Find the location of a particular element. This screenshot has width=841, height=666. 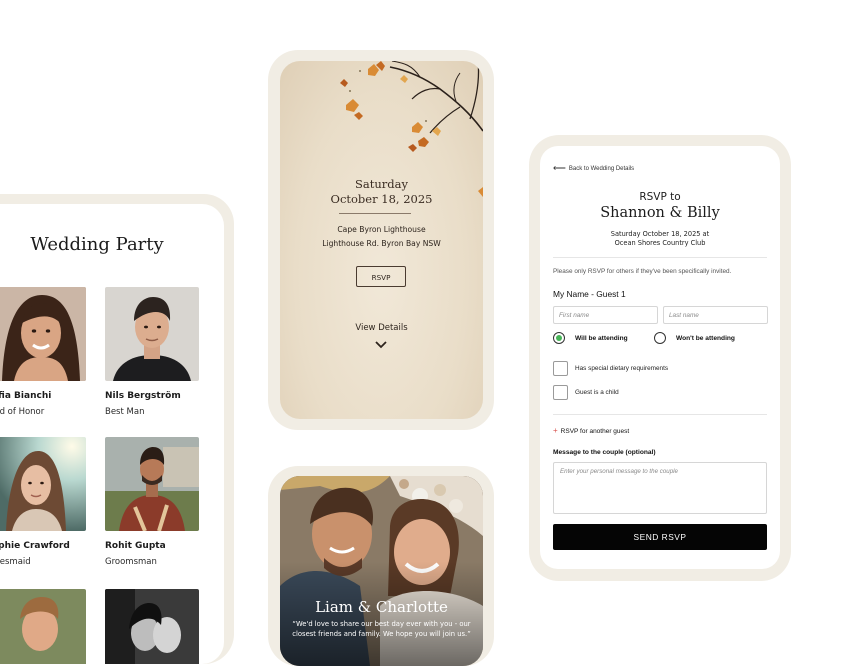

send-rsvp-button: SEND RSVP is located at coordinates (660, 537).